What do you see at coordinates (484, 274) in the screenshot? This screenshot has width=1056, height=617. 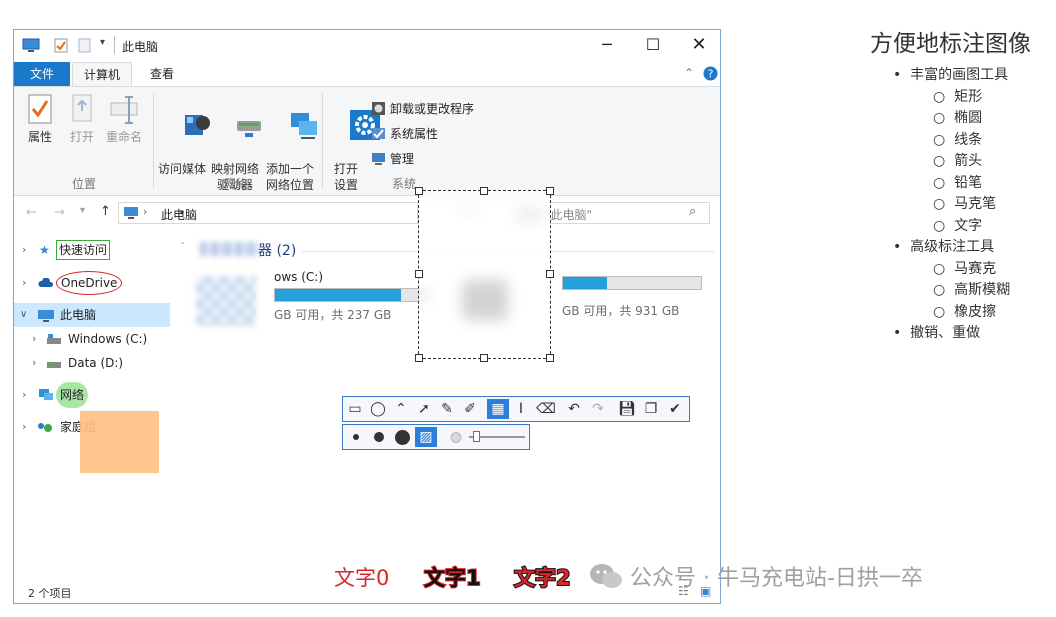 I see `selection-rectangle` at bounding box center [484, 274].